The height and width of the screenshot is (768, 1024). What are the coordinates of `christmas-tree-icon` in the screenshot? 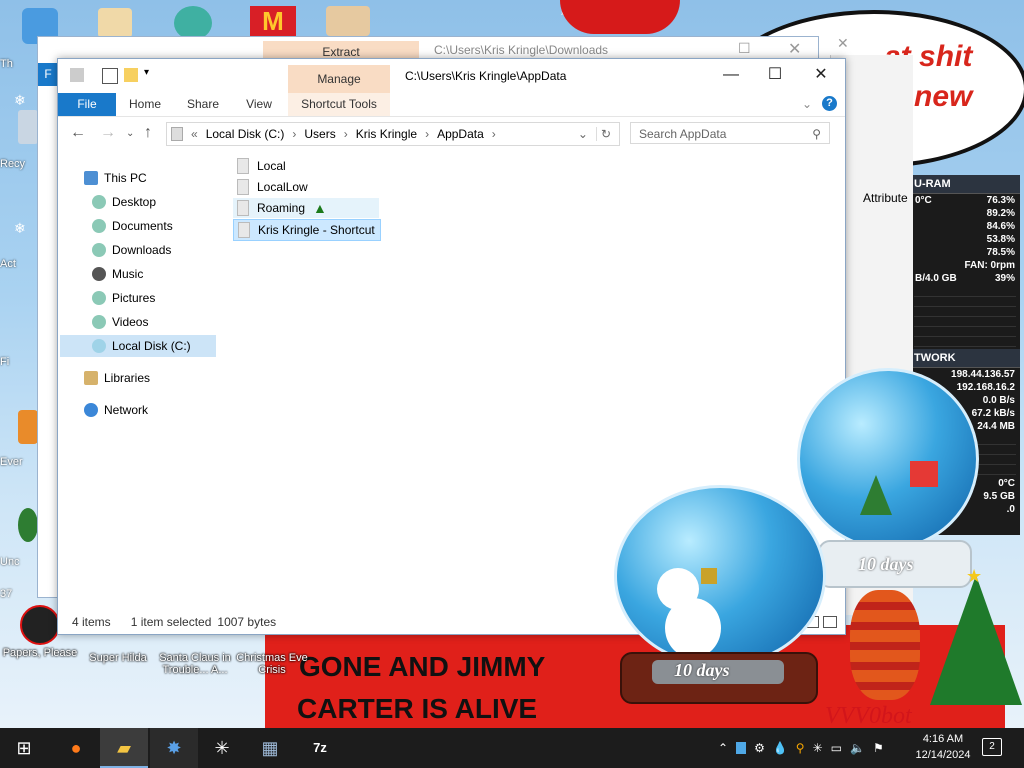 It's located at (976, 640).